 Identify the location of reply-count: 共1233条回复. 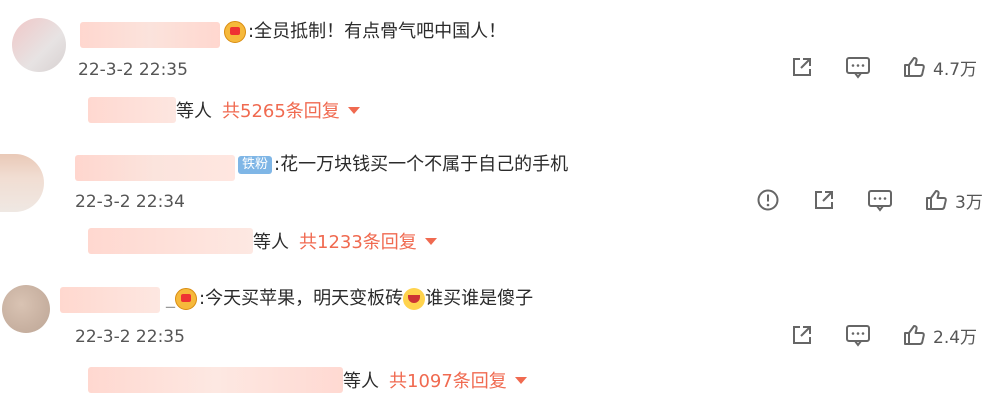
(358, 242).